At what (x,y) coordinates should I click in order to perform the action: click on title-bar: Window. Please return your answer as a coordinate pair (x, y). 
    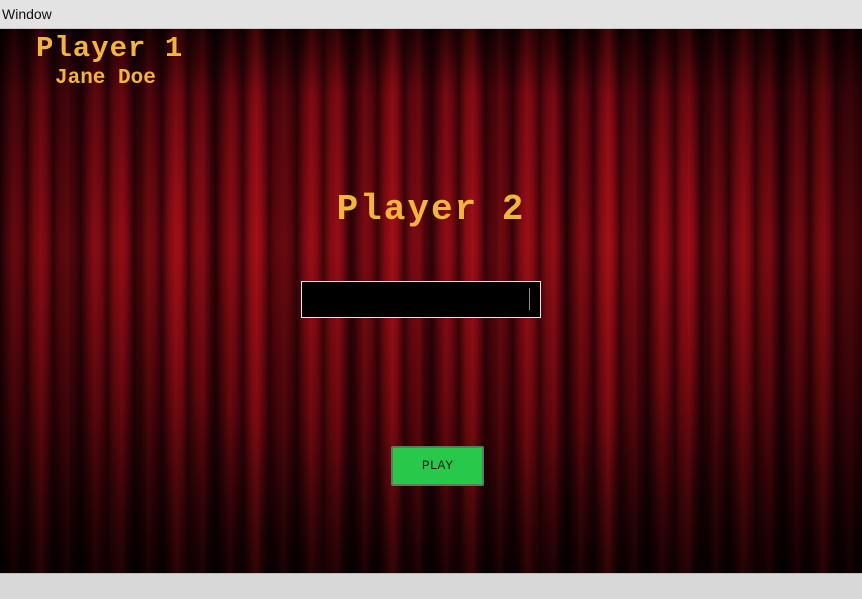
    Looking at the image, I should click on (431, 14).